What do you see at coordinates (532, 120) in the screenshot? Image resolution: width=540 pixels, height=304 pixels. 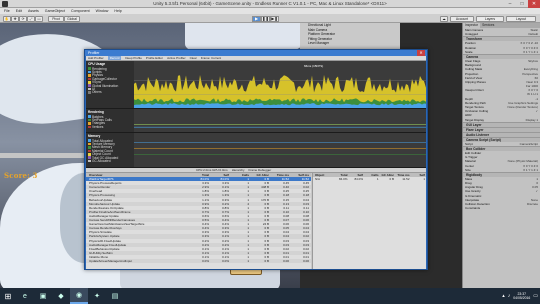 I see `property-value: Display 1` at bounding box center [532, 120].